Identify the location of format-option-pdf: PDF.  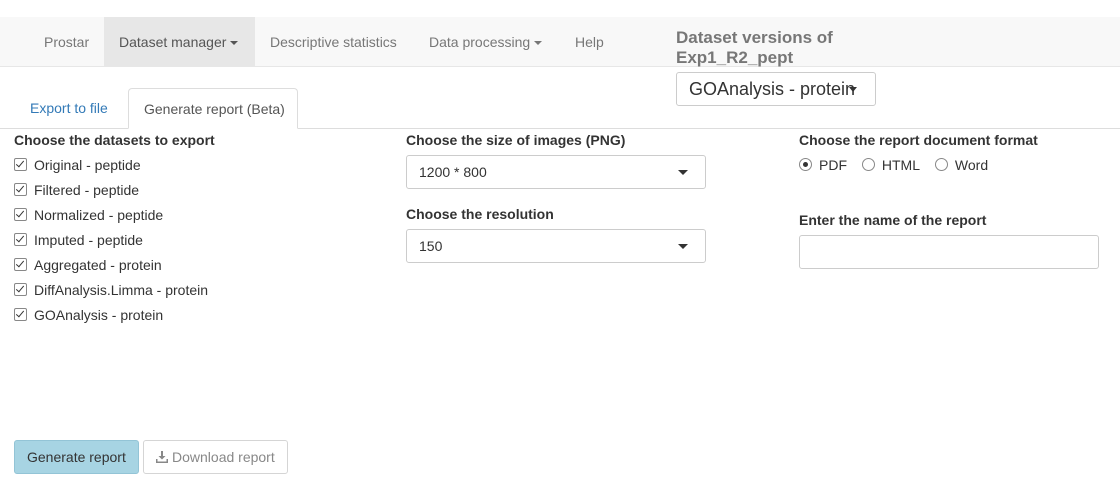
(823, 165).